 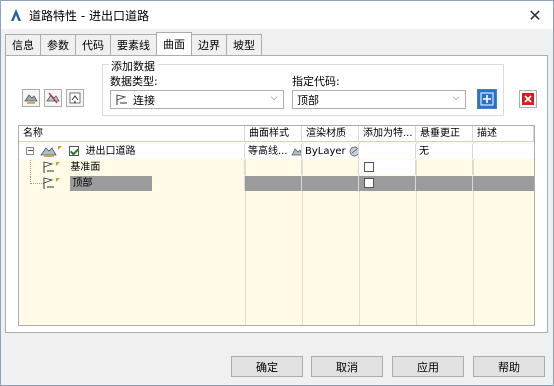 I want to click on column-header-overhang-correction: 悬垂更正, so click(x=444, y=134).